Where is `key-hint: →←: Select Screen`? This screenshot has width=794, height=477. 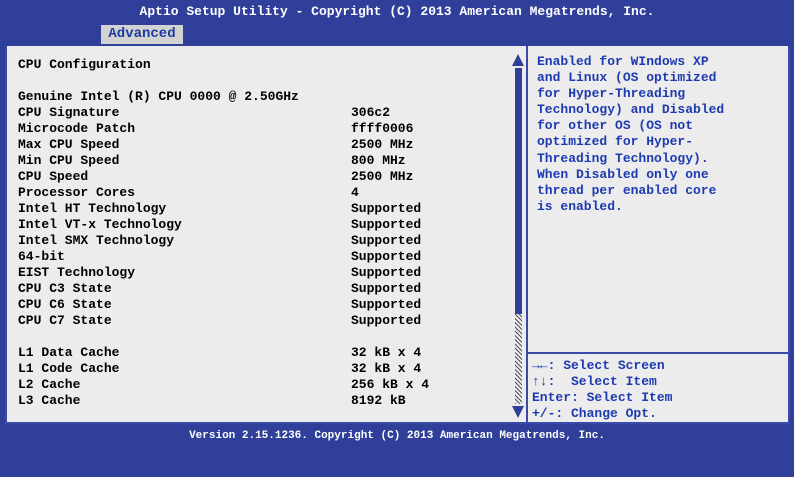
key-hint: →←: Select Screen is located at coordinates (598, 365).